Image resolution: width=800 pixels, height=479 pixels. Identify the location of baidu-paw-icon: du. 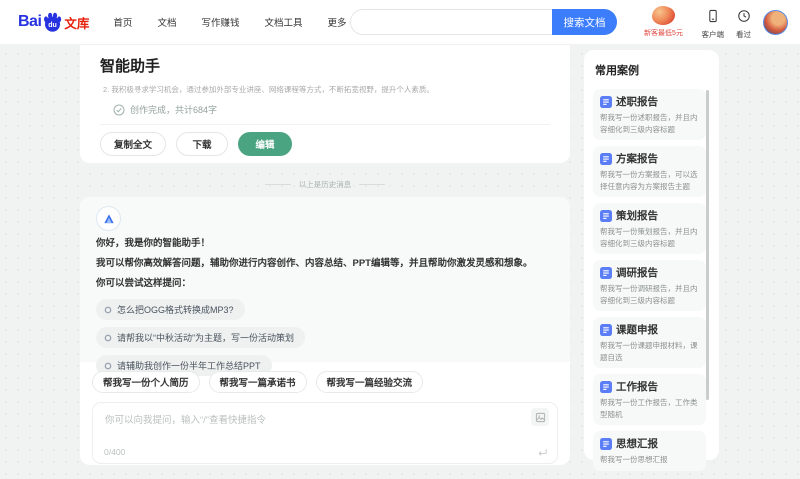
(53, 22).